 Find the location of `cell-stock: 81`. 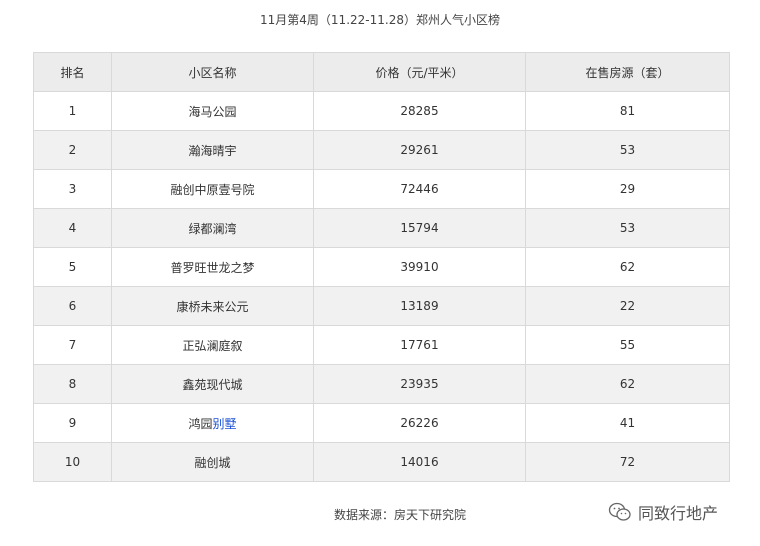

cell-stock: 81 is located at coordinates (627, 111).